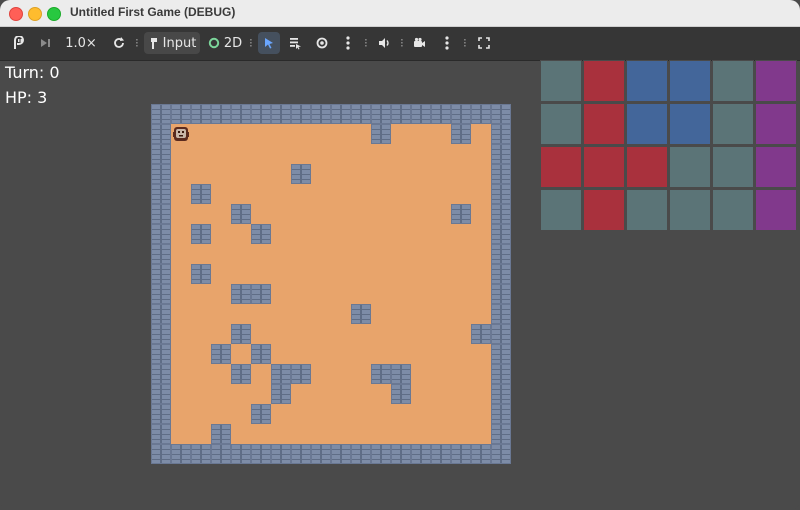 The width and height of the screenshot is (800, 510). I want to click on audio-button, so click(384, 43).